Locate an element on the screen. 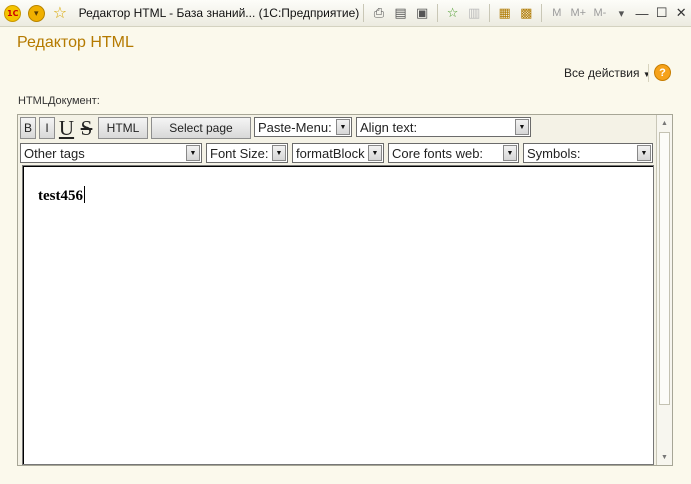 This screenshot has height=484, width=691. strikethrough-button: S is located at coordinates (86, 128).